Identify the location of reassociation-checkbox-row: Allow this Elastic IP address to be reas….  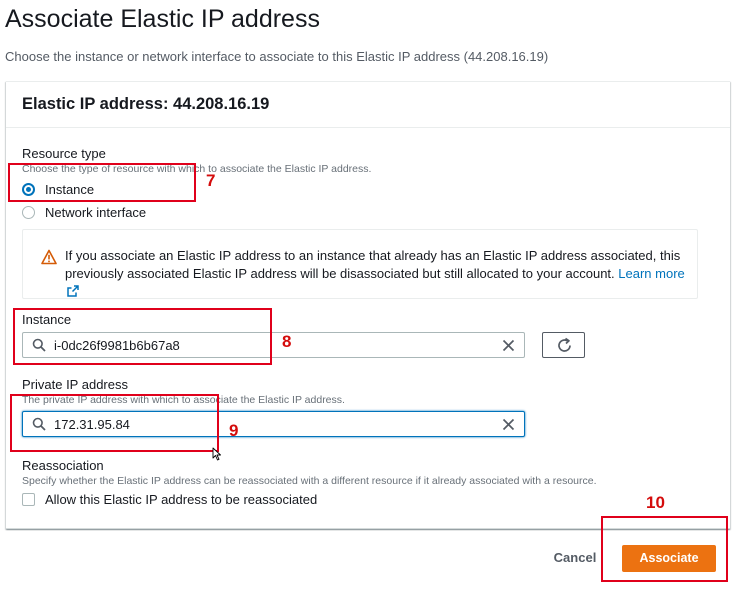
(169, 499).